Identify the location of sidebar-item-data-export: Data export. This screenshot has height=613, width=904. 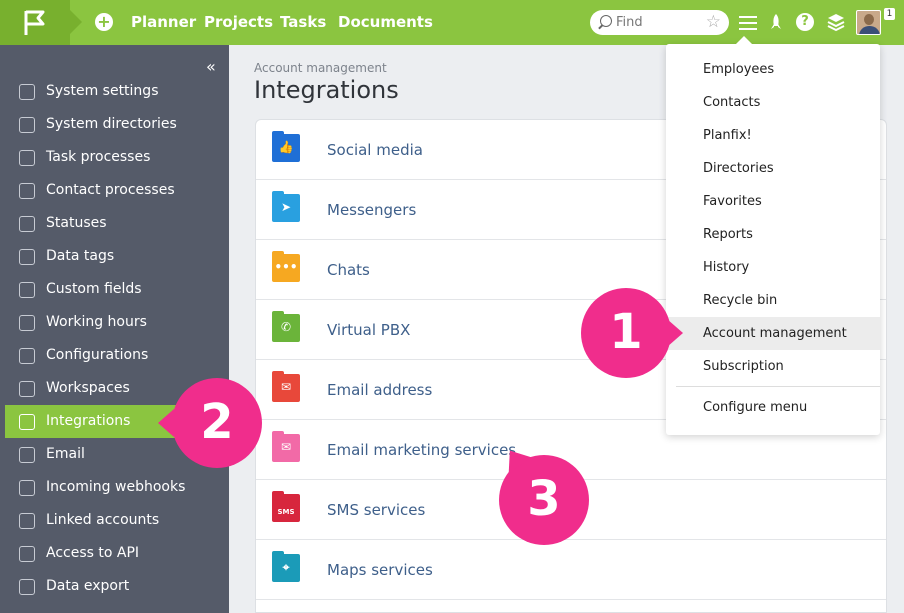
(114, 586).